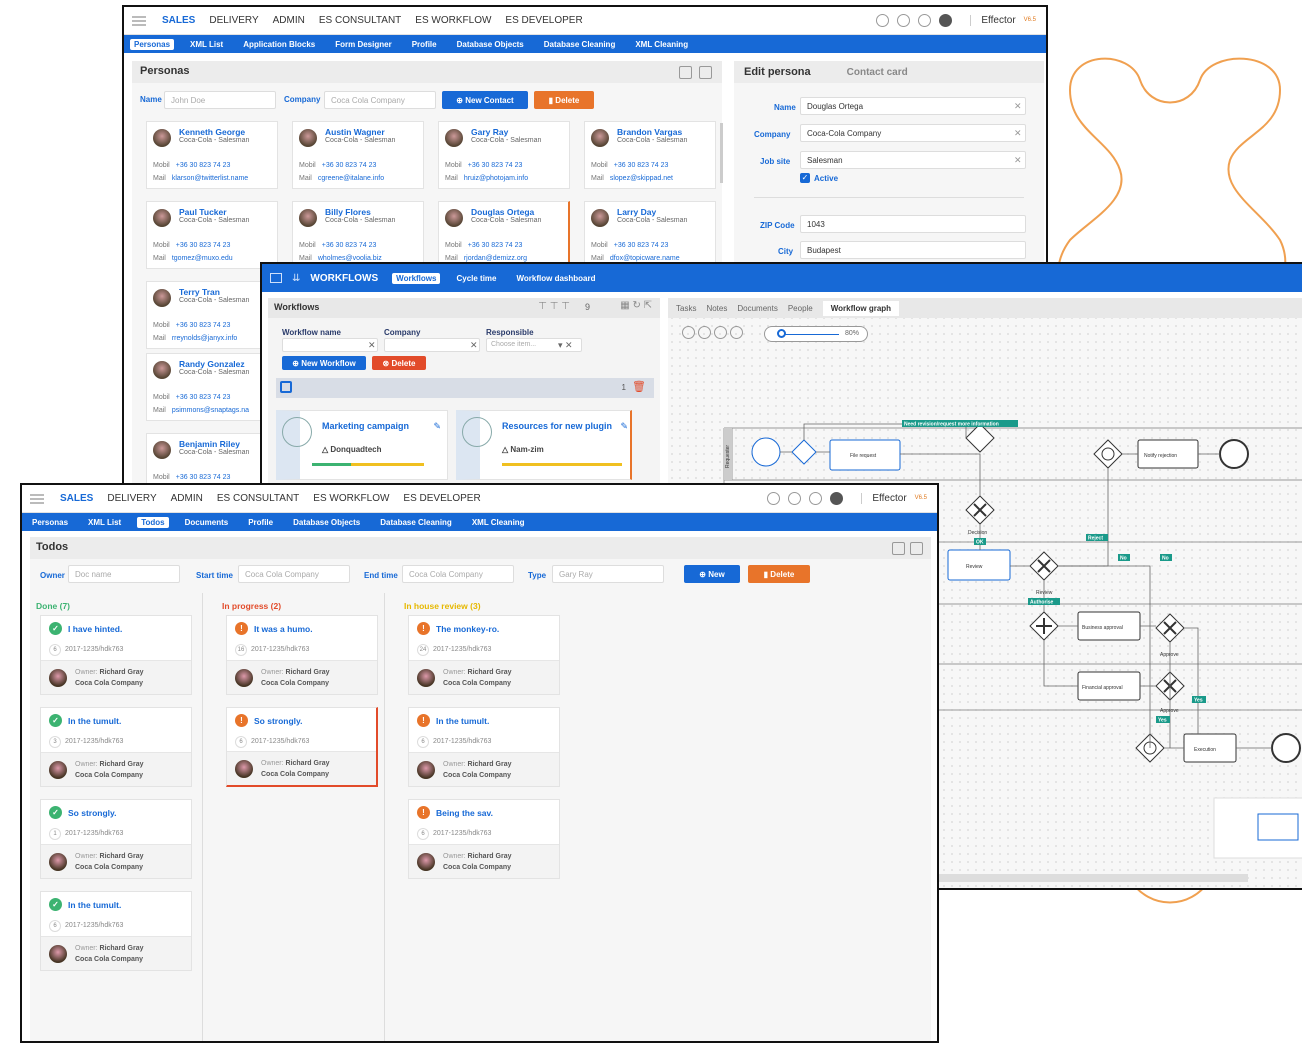  Describe the element at coordinates (712, 574) in the screenshot. I see `new-button: ⊕ New` at that location.